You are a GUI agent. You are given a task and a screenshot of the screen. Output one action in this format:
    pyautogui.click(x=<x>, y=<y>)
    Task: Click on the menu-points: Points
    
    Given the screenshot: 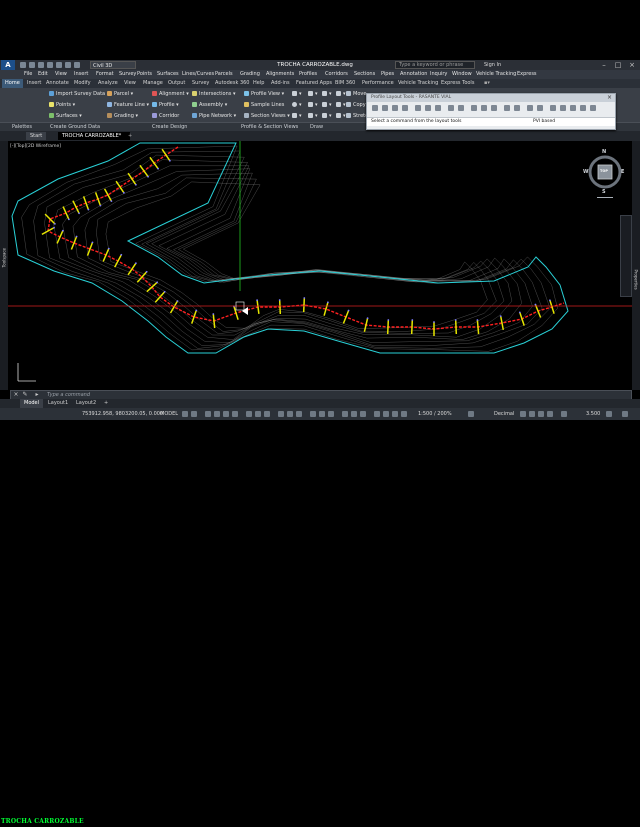 What is the action you would take?
    pyautogui.click(x=144, y=74)
    